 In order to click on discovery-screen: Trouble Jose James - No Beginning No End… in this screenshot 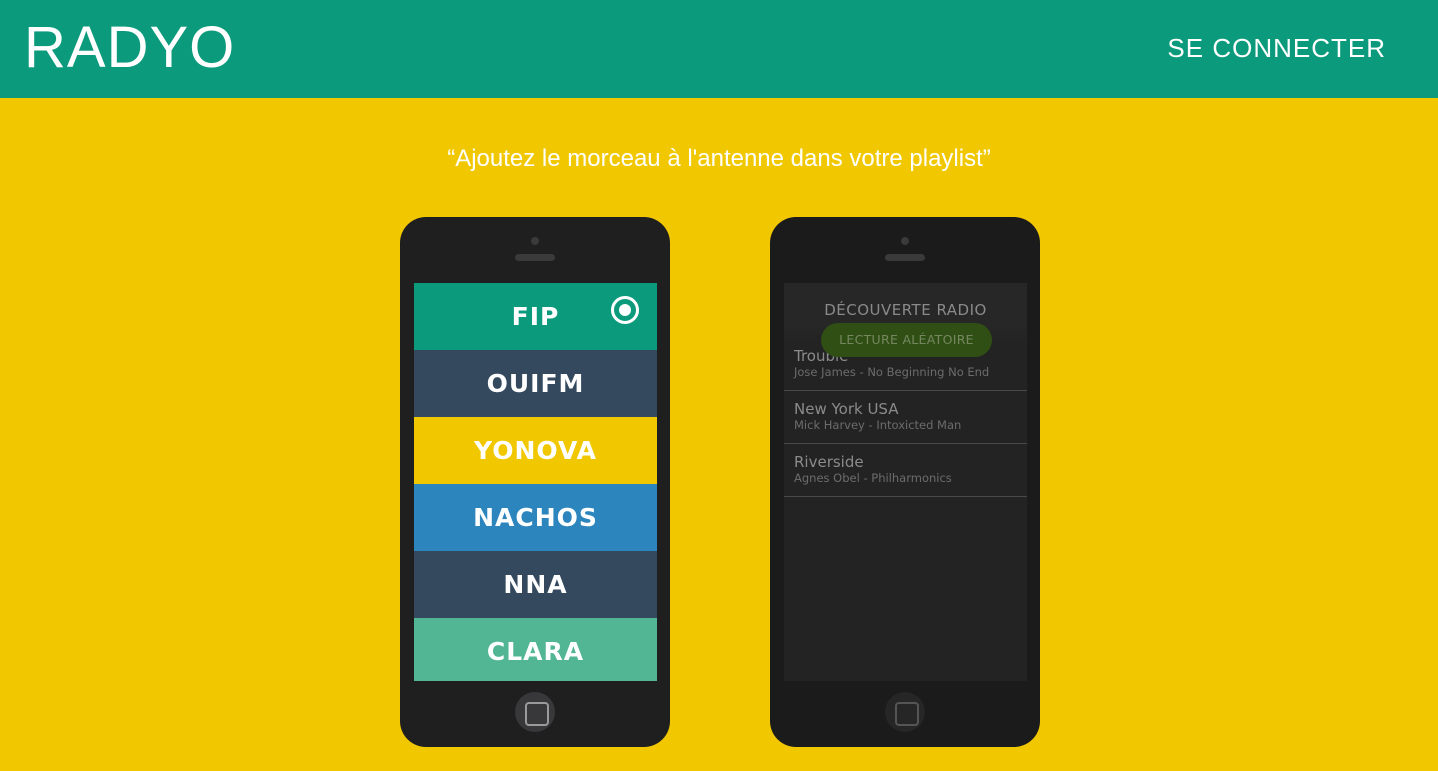, I will do `click(905, 482)`.